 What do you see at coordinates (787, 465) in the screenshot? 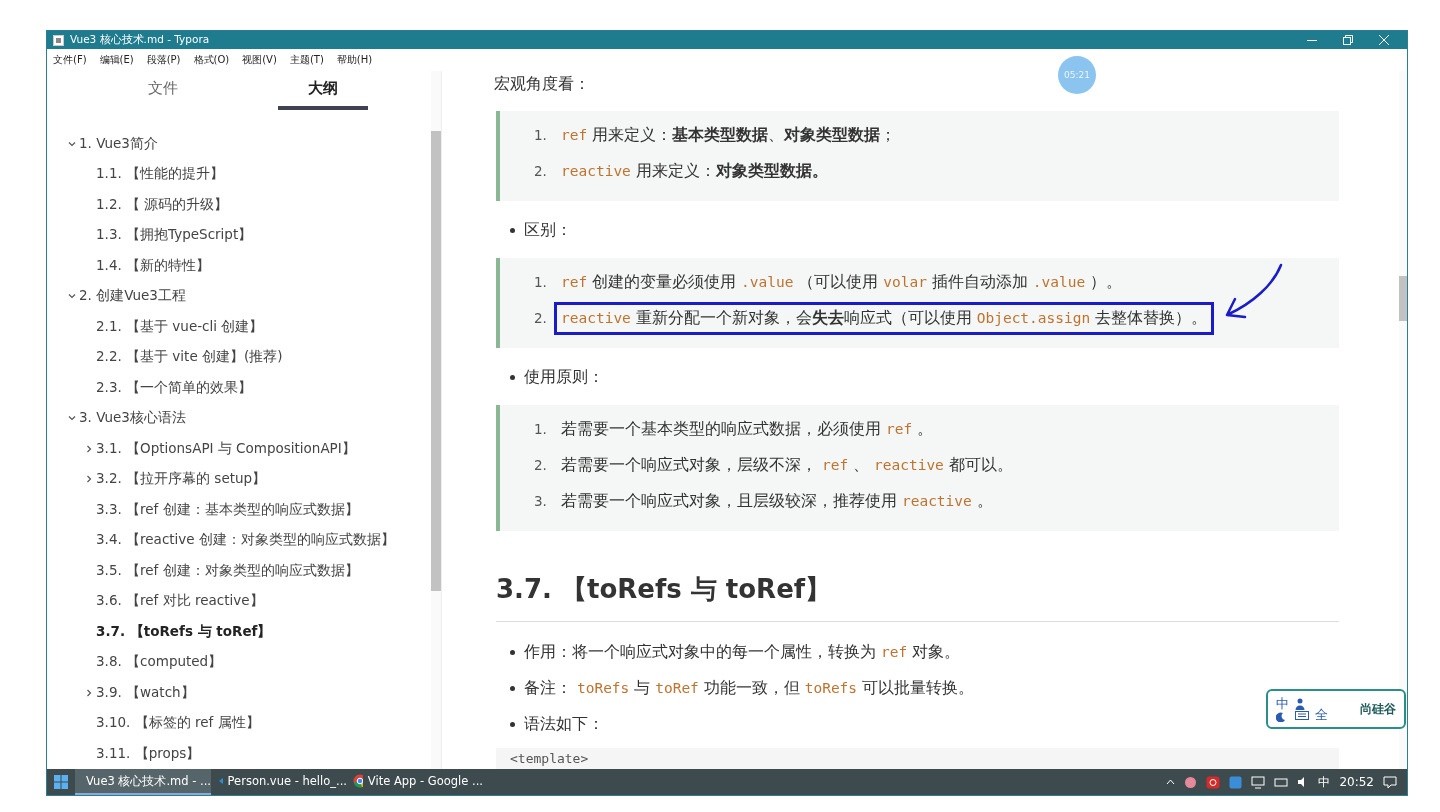
I see `list-text: 若需要一个响应式对象，层级不深， ref 、 reactive 都可以。` at bounding box center [787, 465].